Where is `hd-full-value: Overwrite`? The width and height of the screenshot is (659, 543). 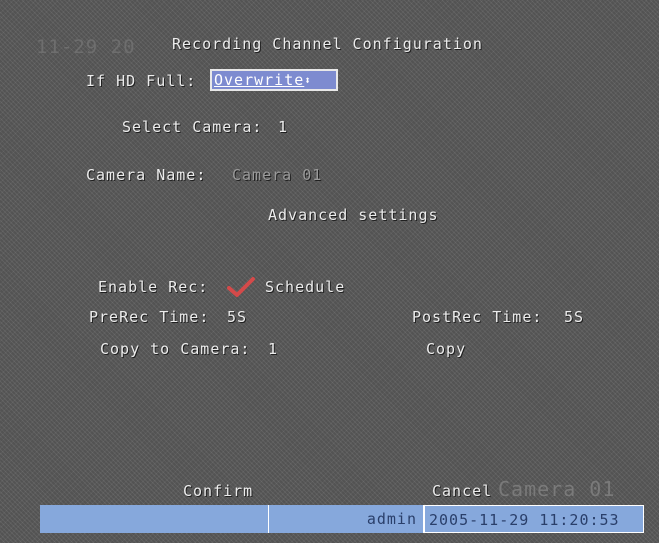 hd-full-value: Overwrite is located at coordinates (259, 80).